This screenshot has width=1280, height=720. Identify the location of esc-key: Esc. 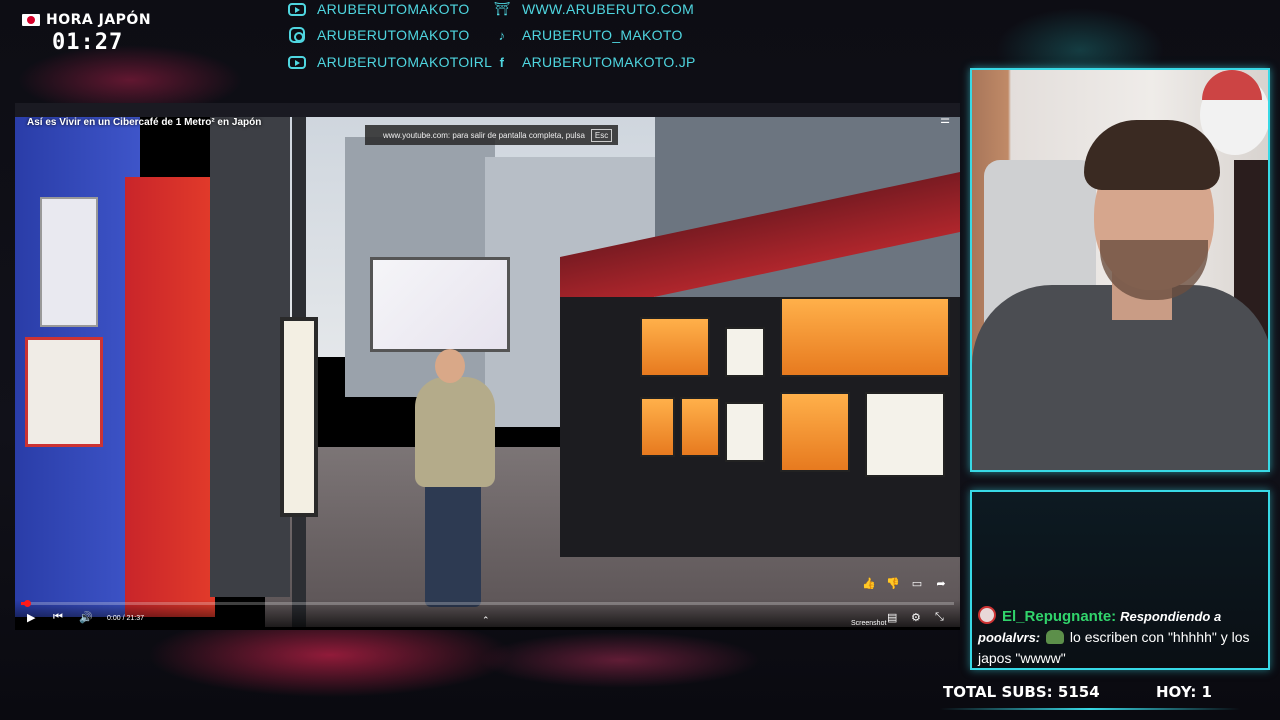
(601, 135).